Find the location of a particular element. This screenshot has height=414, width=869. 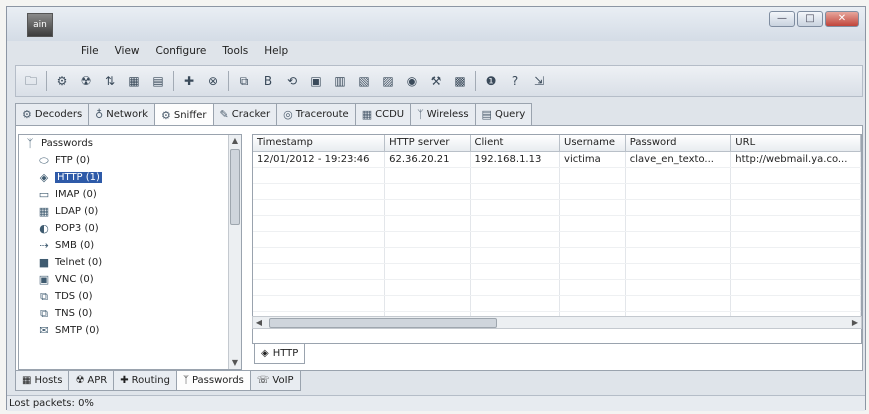

routing-tab-icon: ✚ is located at coordinates (124, 380).